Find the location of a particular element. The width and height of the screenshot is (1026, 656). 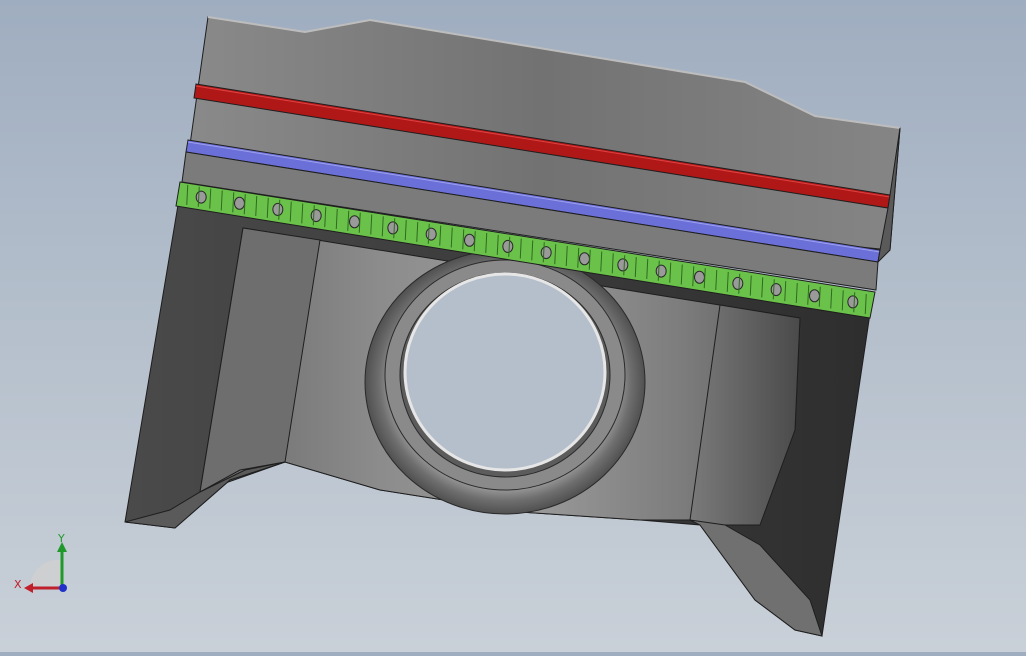

pin-bore is located at coordinates (505, 372).